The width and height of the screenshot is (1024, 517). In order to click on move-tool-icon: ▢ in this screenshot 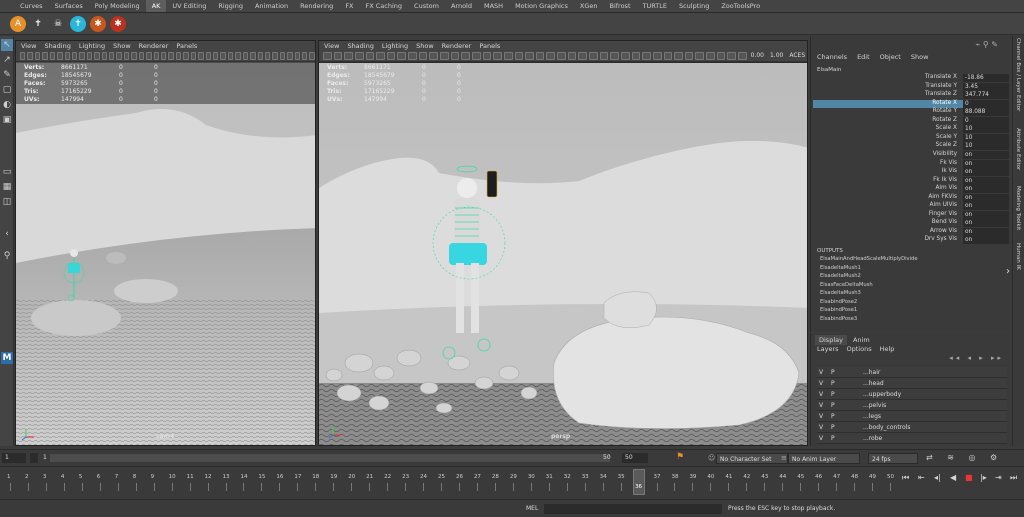, I will do `click(7, 90)`.